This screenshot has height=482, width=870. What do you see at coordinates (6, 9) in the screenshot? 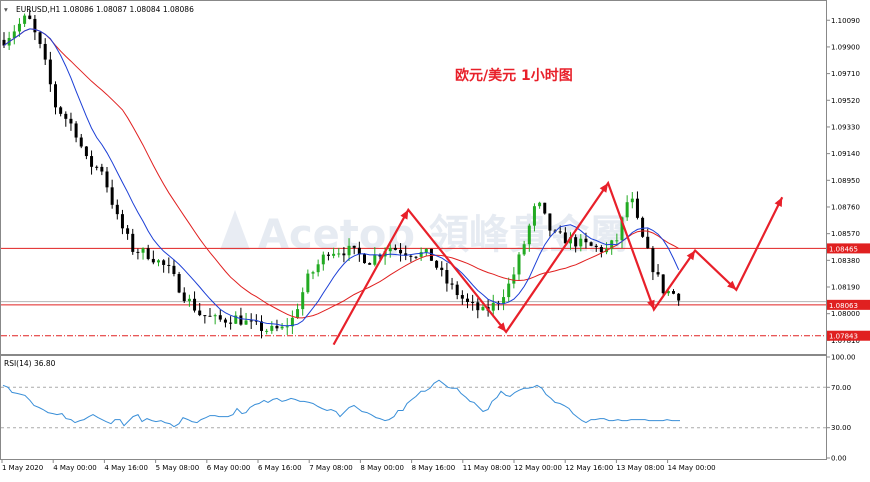
I see `chart-window-icon: ▾` at bounding box center [6, 9].